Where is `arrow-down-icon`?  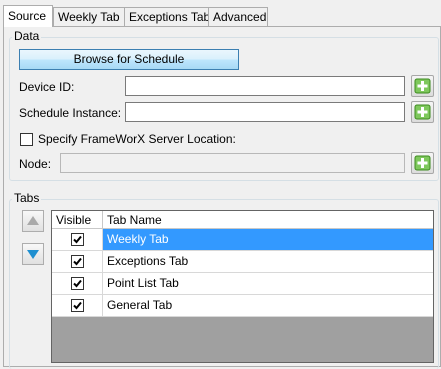
arrow-down-icon is located at coordinates (33, 254).